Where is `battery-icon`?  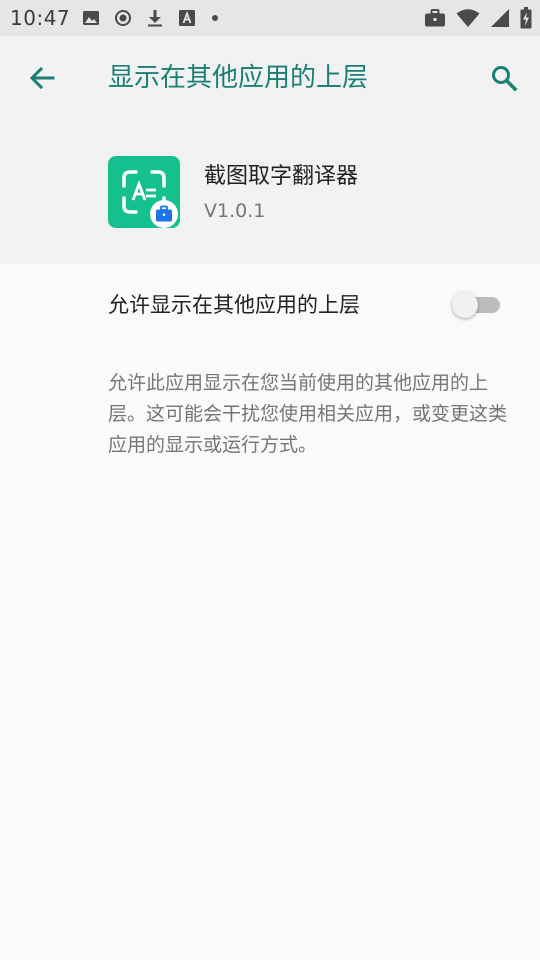 battery-icon is located at coordinates (526, 18).